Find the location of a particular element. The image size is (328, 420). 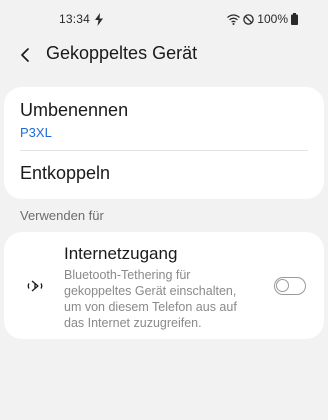

toggle-knob is located at coordinates (282, 285).